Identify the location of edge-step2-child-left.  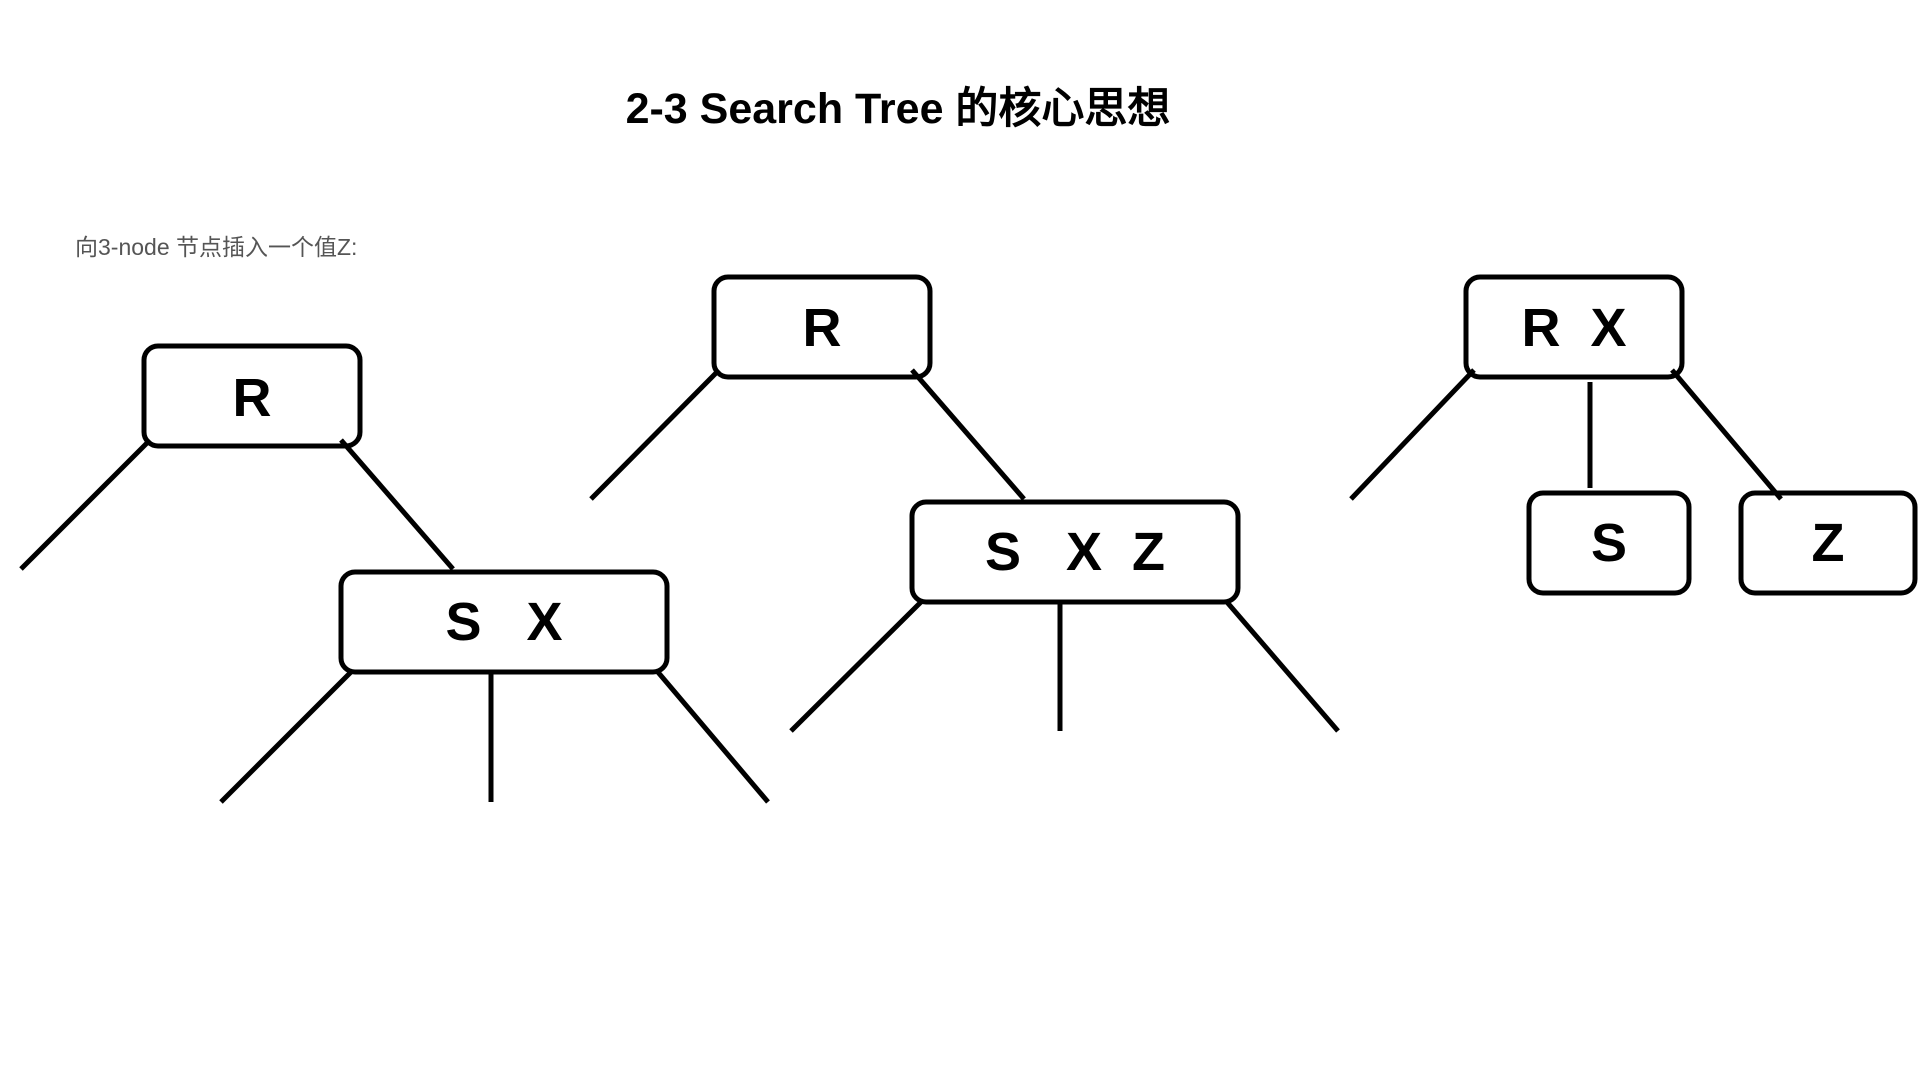
(856, 666).